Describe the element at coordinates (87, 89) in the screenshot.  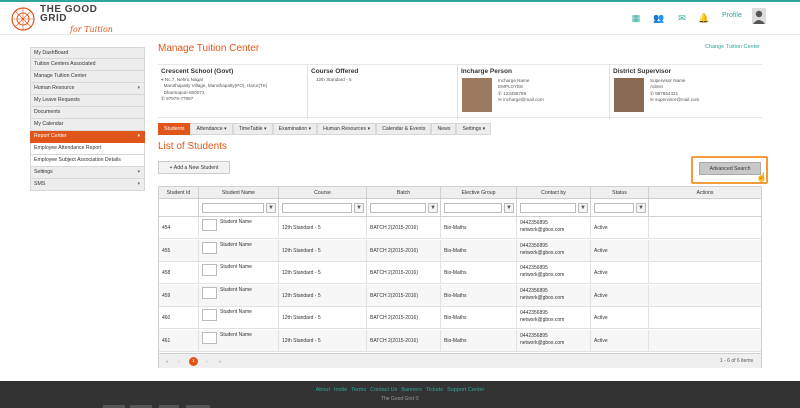
I see `sidebar-item: Human Resource ▾` at that location.